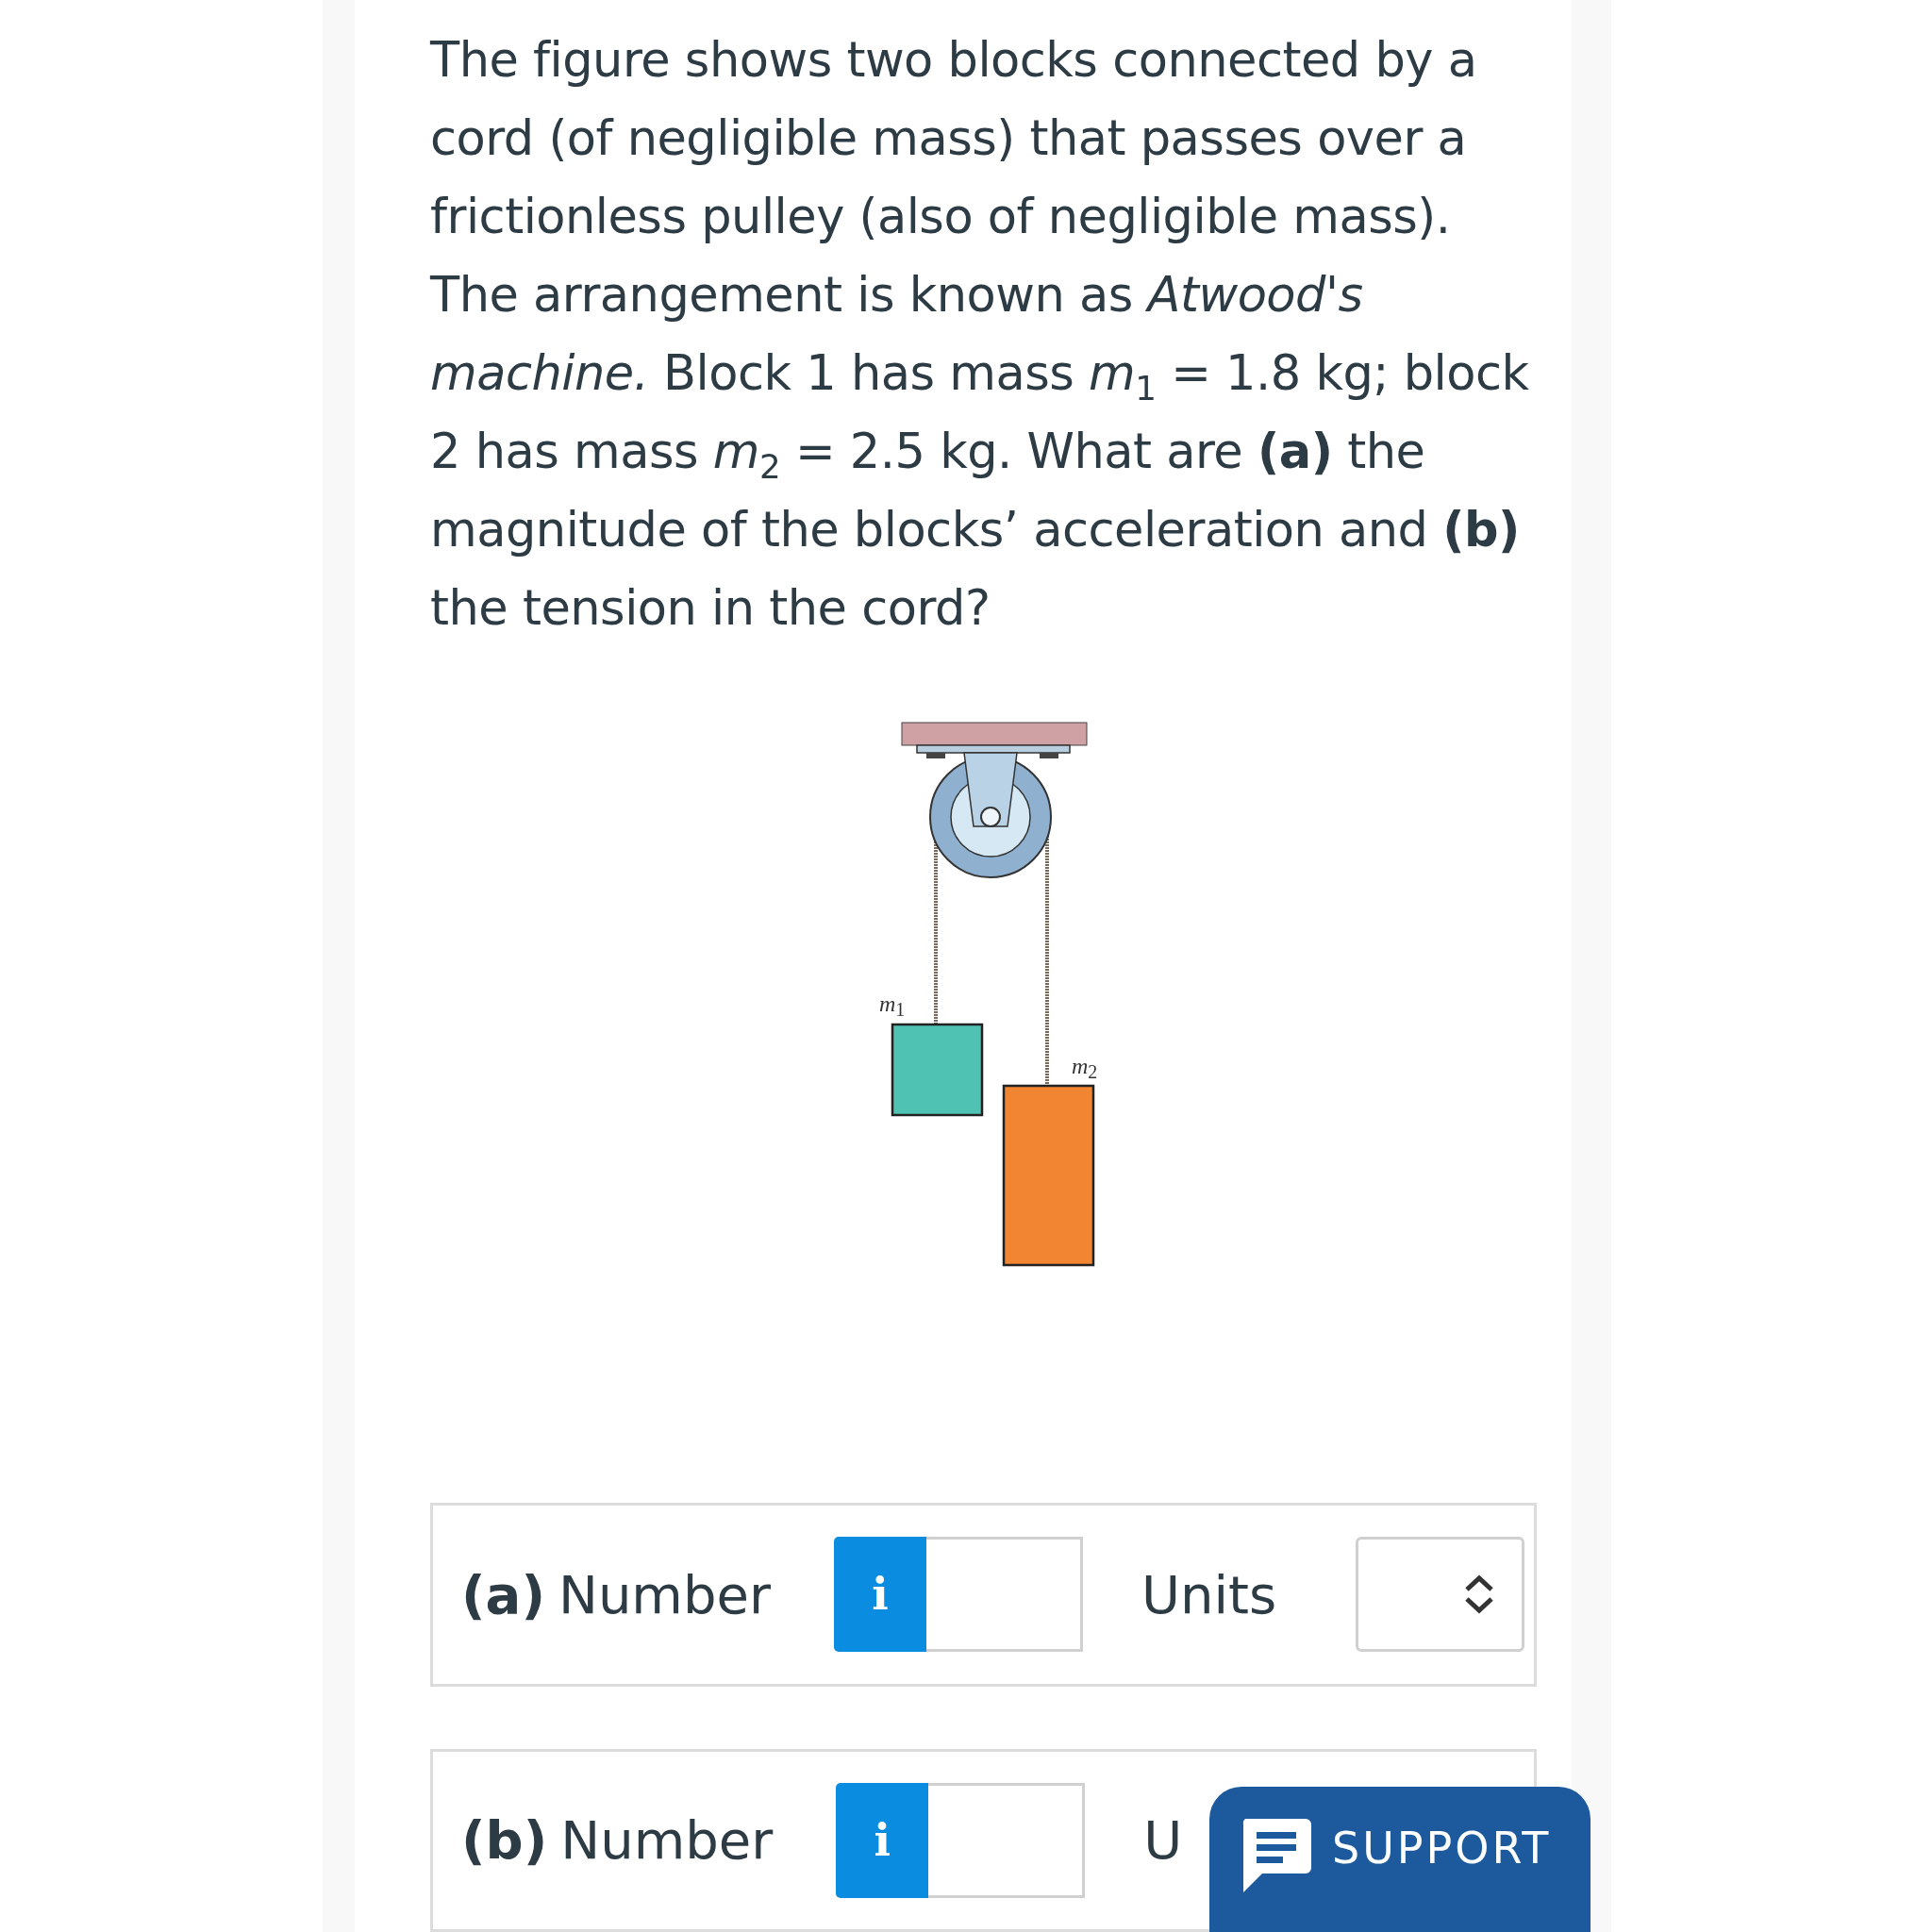 The image size is (1932, 1932). Describe the element at coordinates (1163, 1841) in the screenshot. I see `units-label: U` at that location.